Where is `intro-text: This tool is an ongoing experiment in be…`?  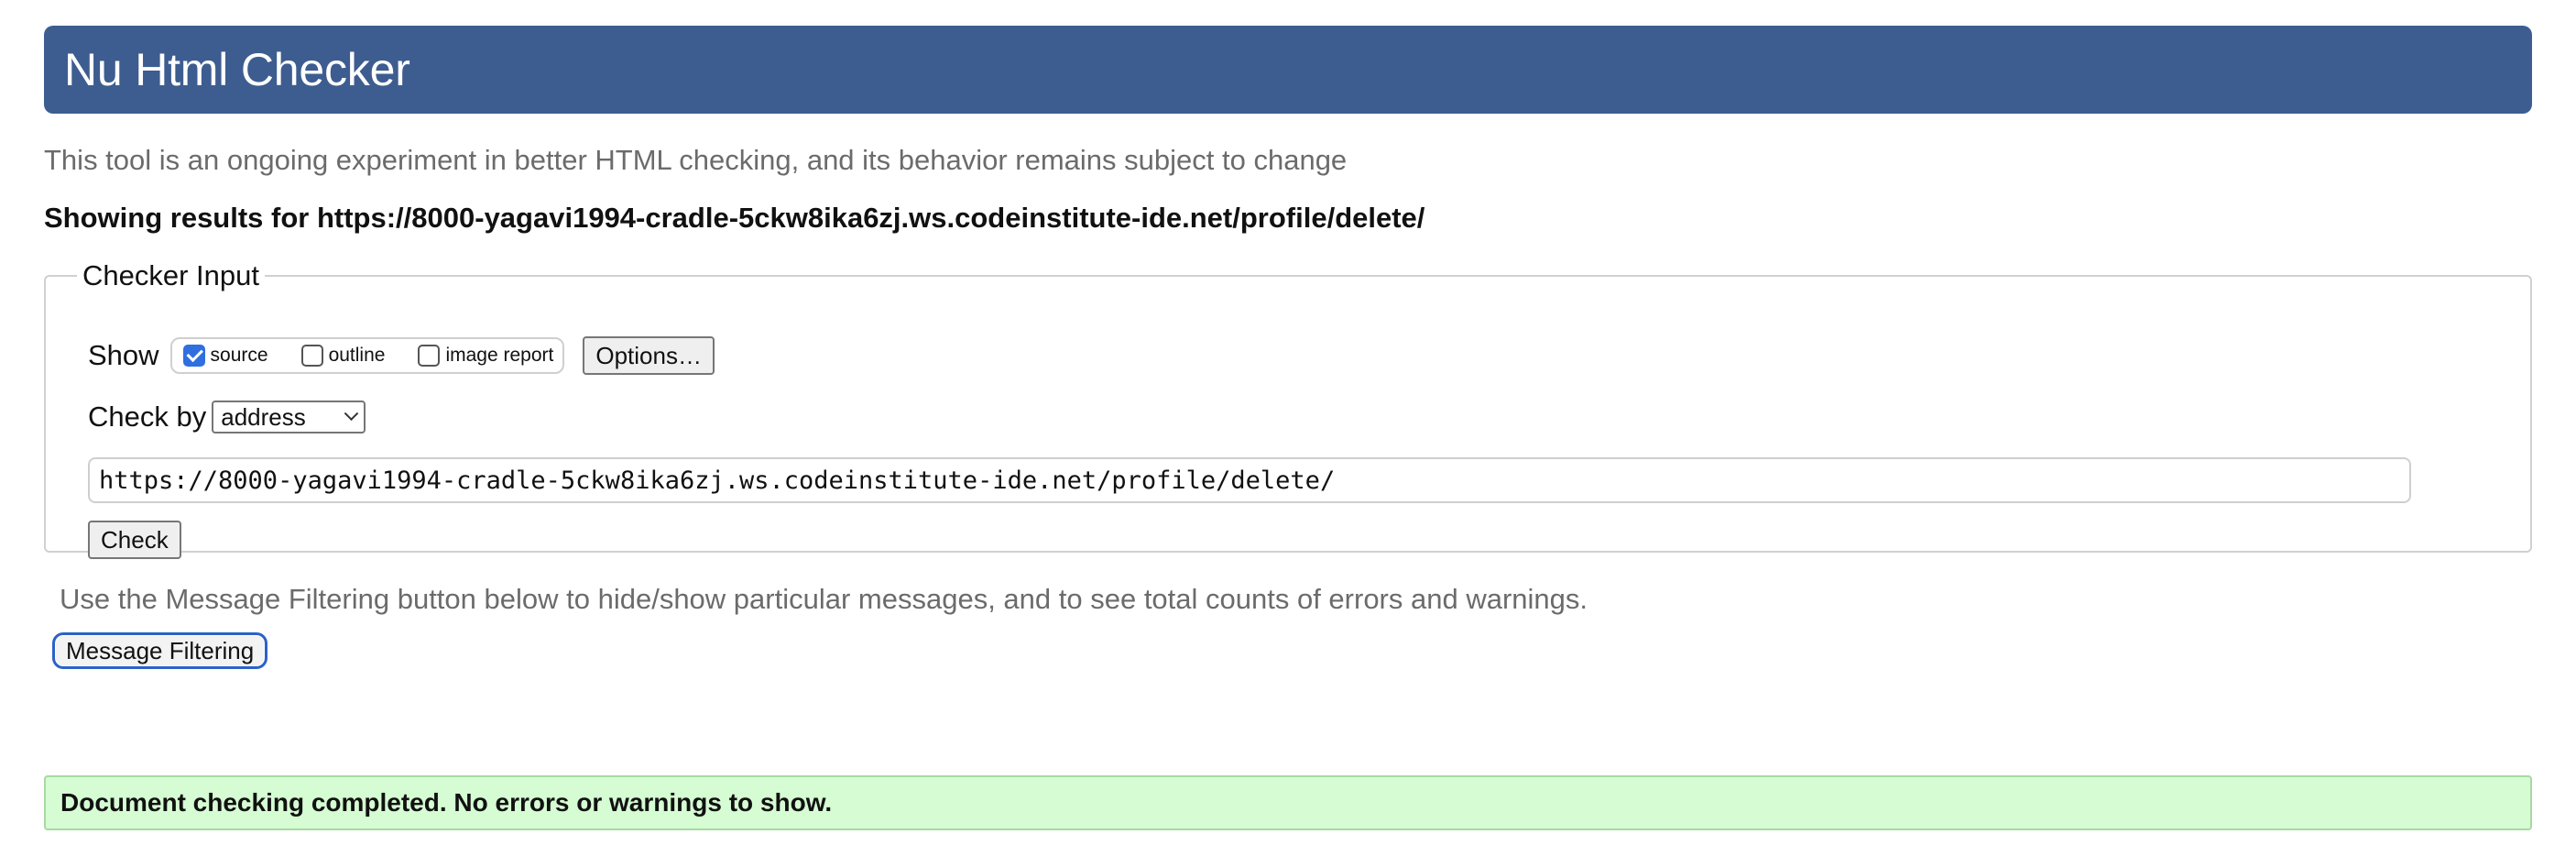
intro-text: This tool is an ongoing experiment in be… is located at coordinates (696, 160).